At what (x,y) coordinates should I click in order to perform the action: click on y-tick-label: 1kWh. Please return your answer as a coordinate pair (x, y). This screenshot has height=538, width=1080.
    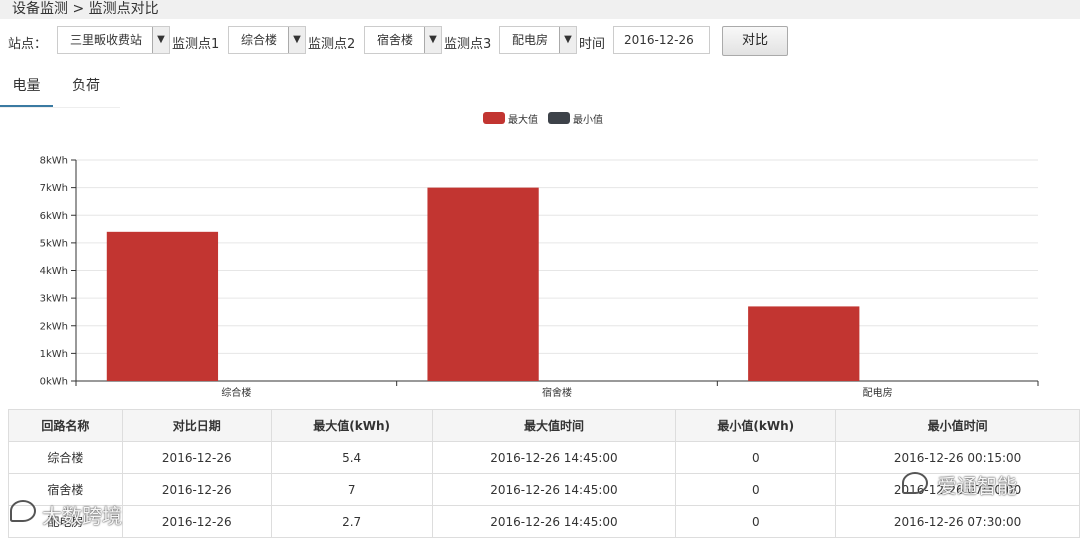
    Looking at the image, I should click on (54, 354).